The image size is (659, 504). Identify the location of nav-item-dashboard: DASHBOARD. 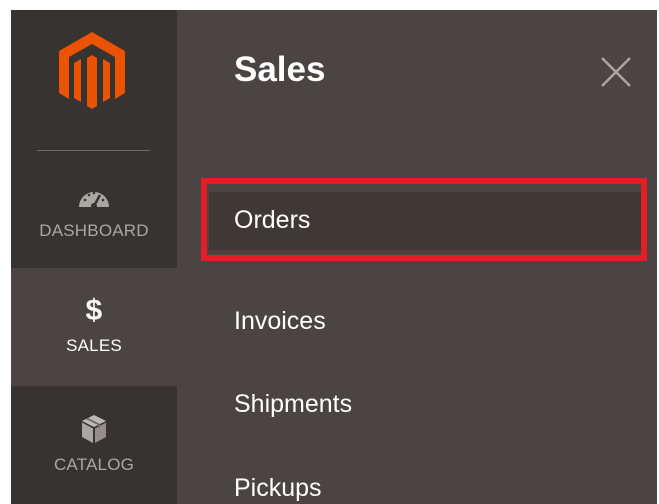
(94, 223).